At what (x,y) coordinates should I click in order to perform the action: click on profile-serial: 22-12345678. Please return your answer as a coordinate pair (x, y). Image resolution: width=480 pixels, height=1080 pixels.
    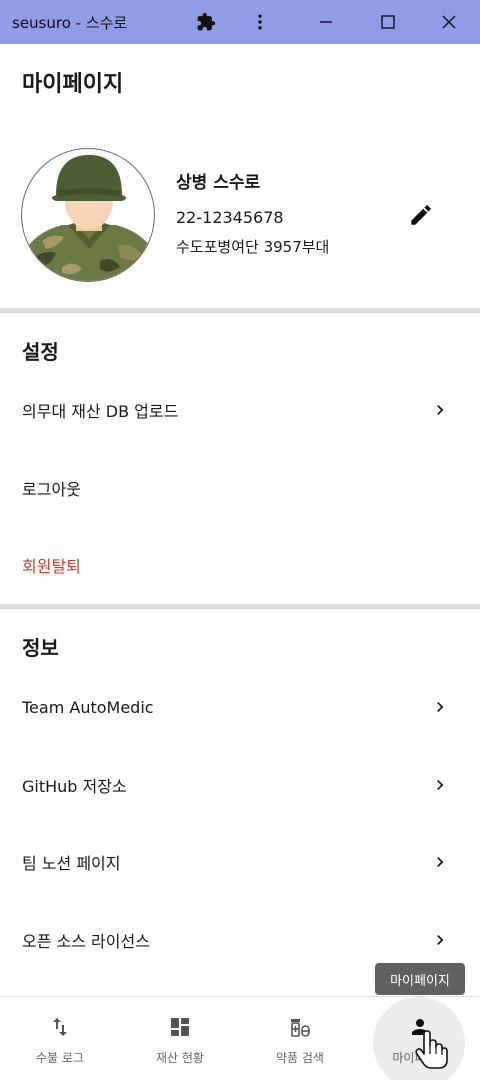
    Looking at the image, I should click on (230, 217).